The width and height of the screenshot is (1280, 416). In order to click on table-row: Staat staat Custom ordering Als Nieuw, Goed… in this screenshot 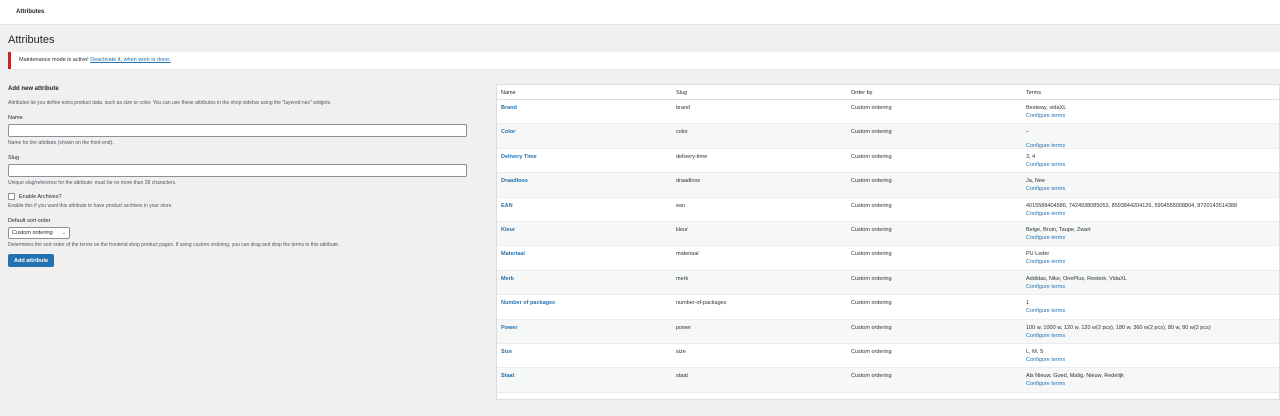, I will do `click(888, 380)`.